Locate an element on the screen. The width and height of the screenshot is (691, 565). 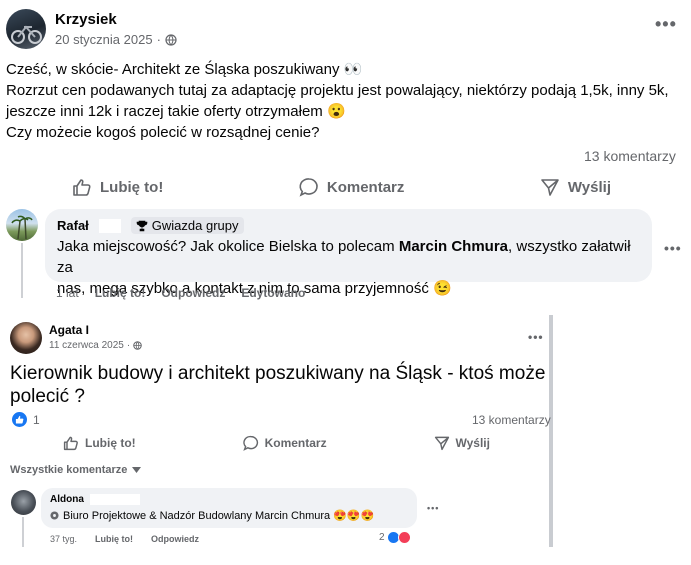
reply-header: Aldona is located at coordinates (95, 499).